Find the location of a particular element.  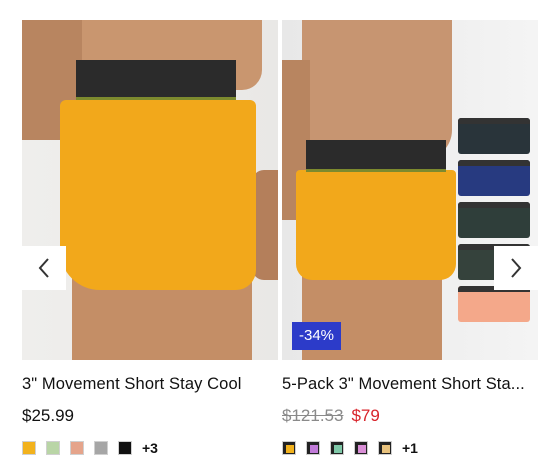

swatch-peach is located at coordinates (77, 448).